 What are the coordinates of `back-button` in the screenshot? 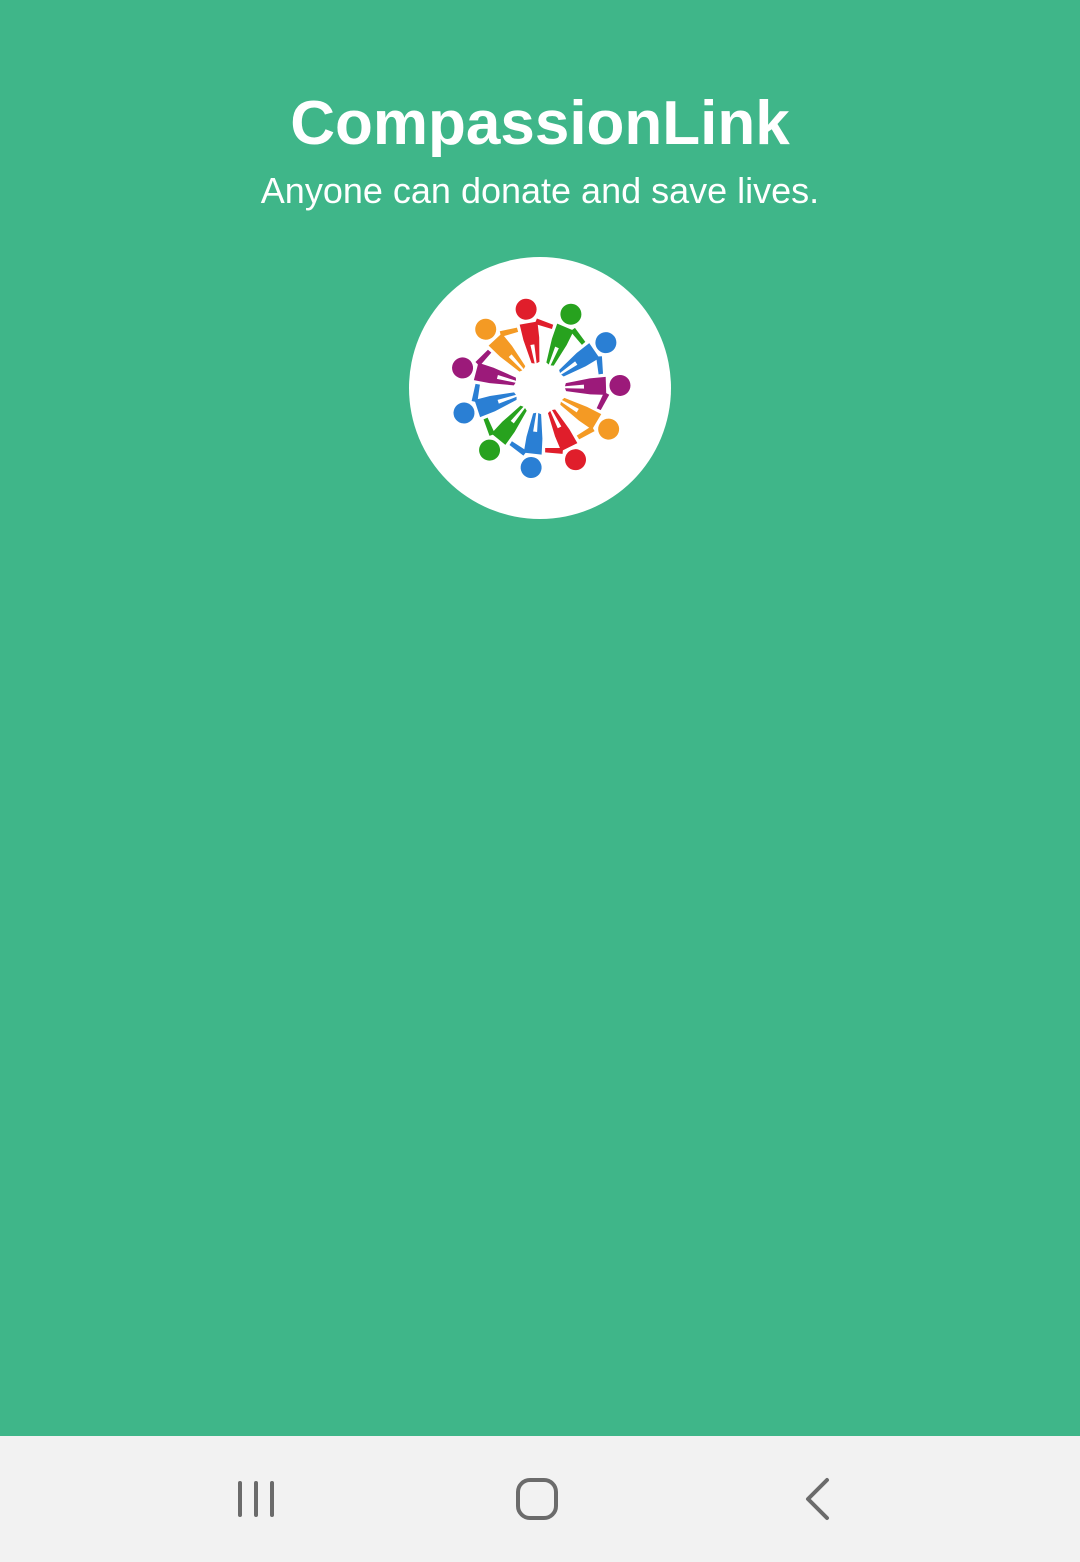 It's located at (818, 1499).